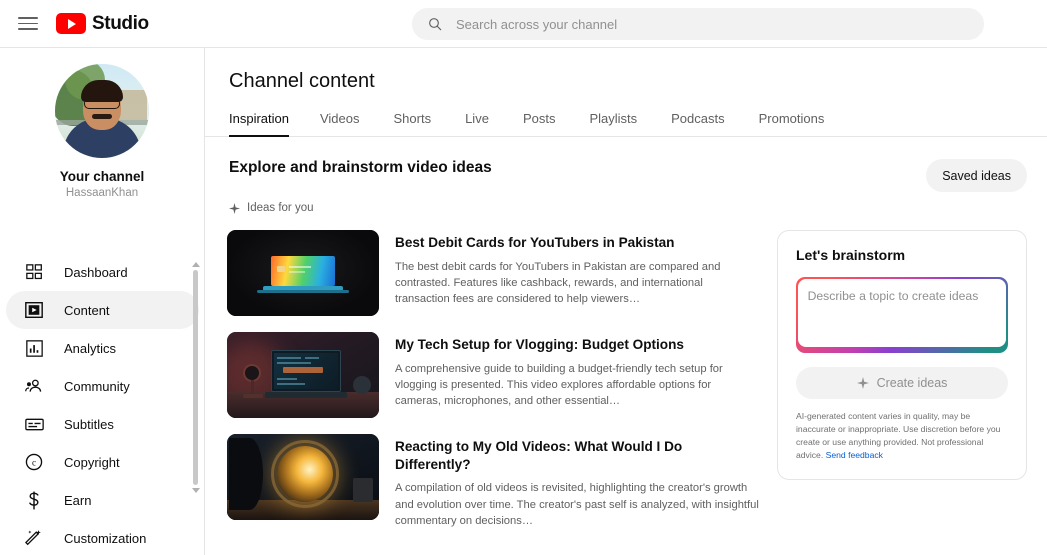 This screenshot has height=555, width=1047. Describe the element at coordinates (360, 167) in the screenshot. I see `section-title: Explore and brainstorm video ideas` at that location.